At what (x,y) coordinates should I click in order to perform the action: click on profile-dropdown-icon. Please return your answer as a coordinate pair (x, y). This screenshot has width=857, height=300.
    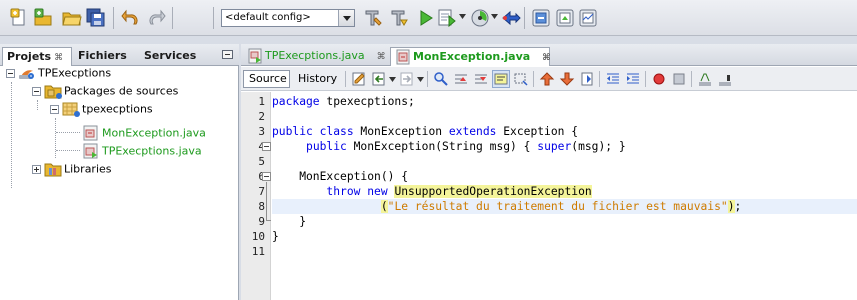
    Looking at the image, I should click on (494, 16).